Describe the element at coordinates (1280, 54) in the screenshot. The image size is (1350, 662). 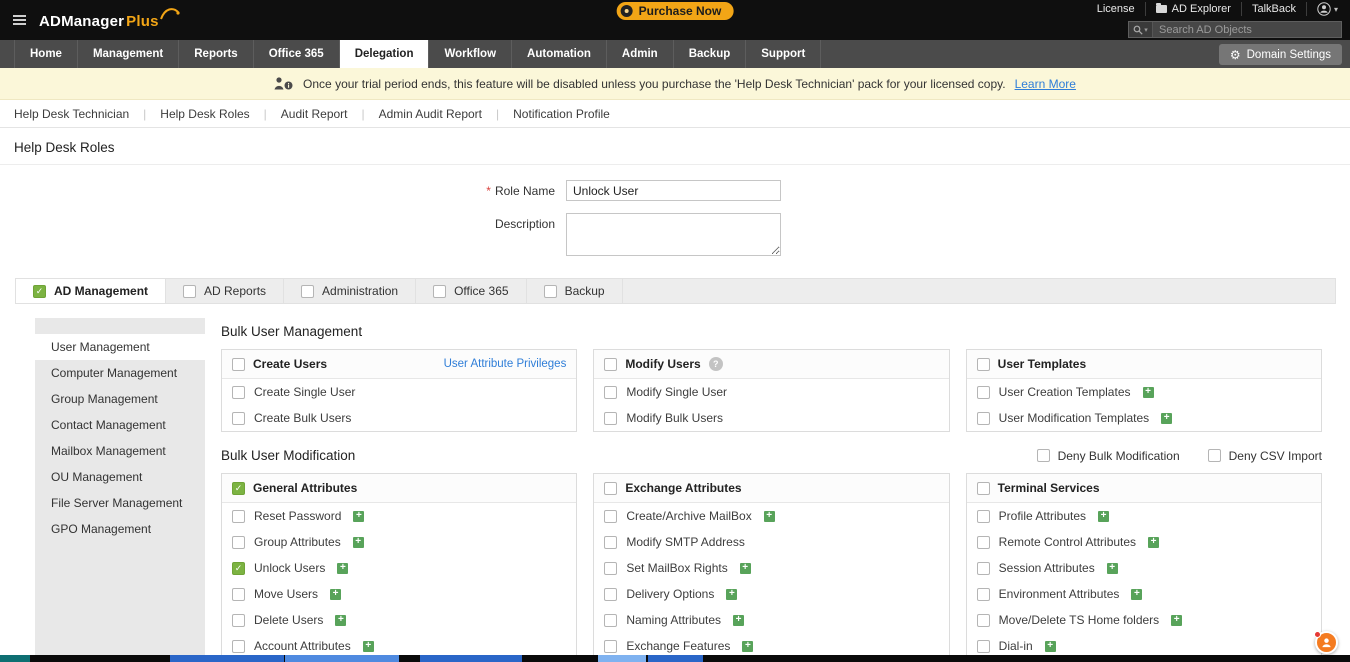
I see `domain-settings-button: ⚙ Domain Settings` at that location.